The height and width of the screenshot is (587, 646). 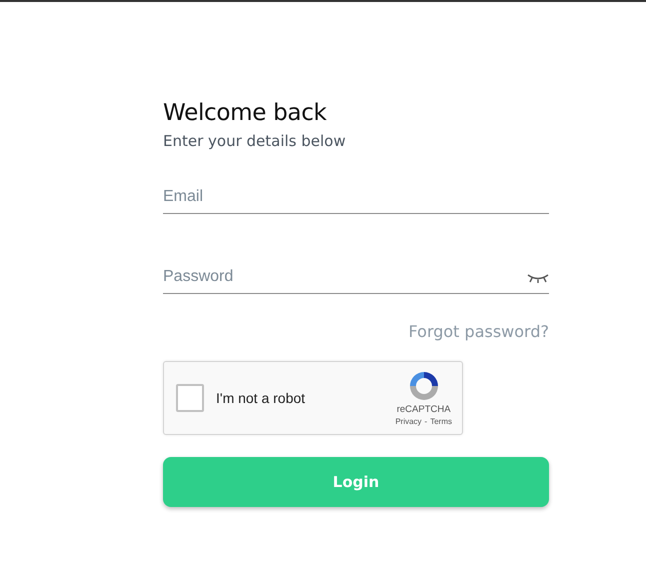 I want to click on email-field: Email, so click(x=356, y=199).